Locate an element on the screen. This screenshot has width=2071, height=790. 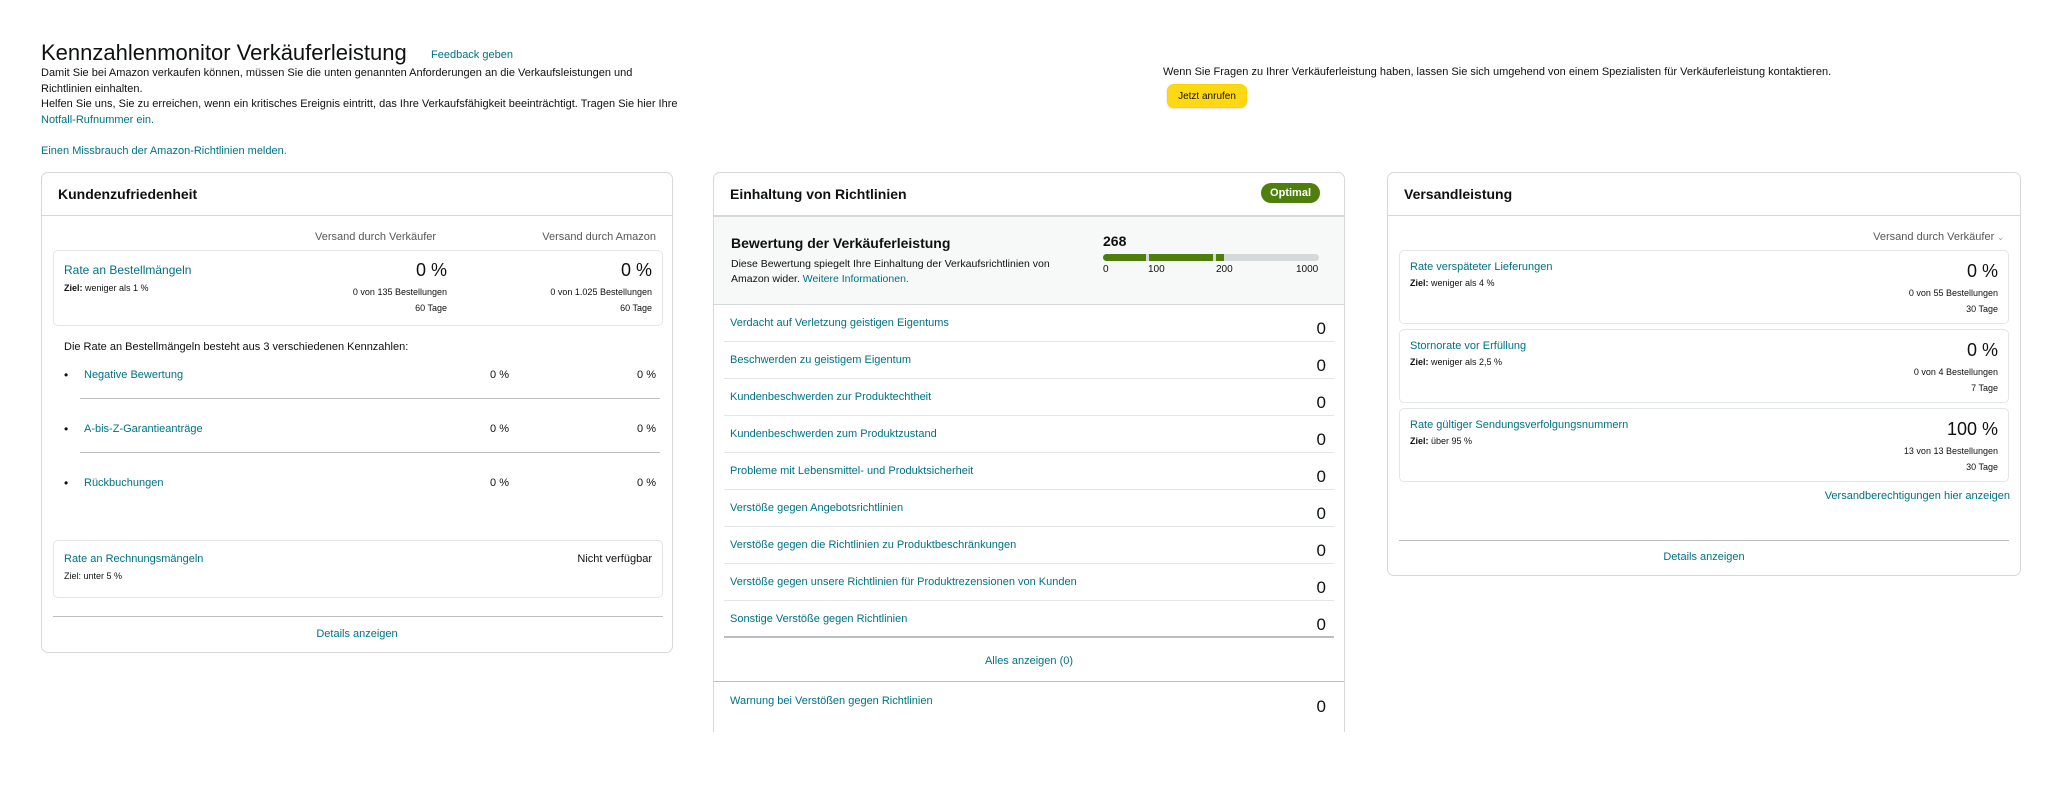
seller-odr-count: 0 von 135 Bestellungen is located at coordinates (399, 292).